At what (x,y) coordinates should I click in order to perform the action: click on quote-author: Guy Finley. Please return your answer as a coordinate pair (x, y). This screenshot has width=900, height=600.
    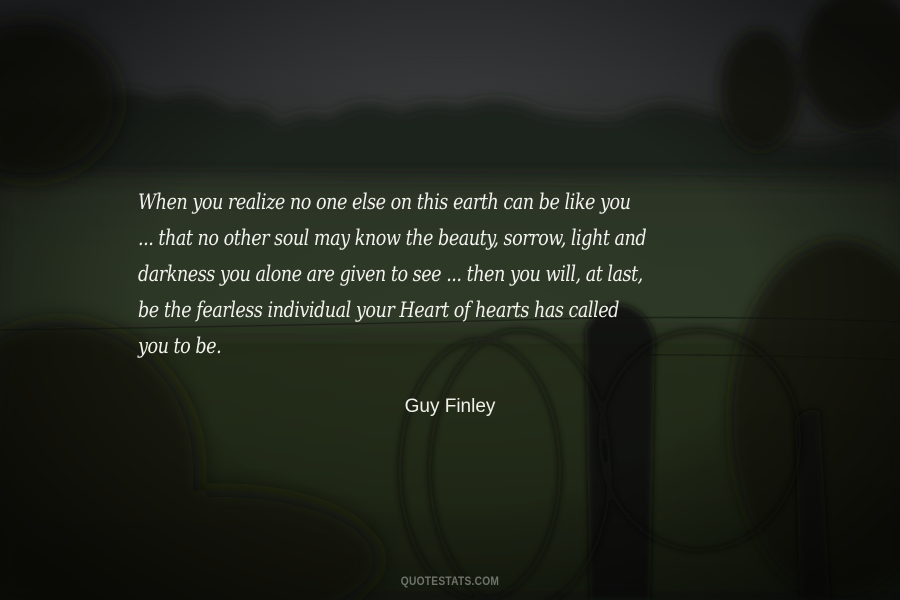
    Looking at the image, I should click on (450, 406).